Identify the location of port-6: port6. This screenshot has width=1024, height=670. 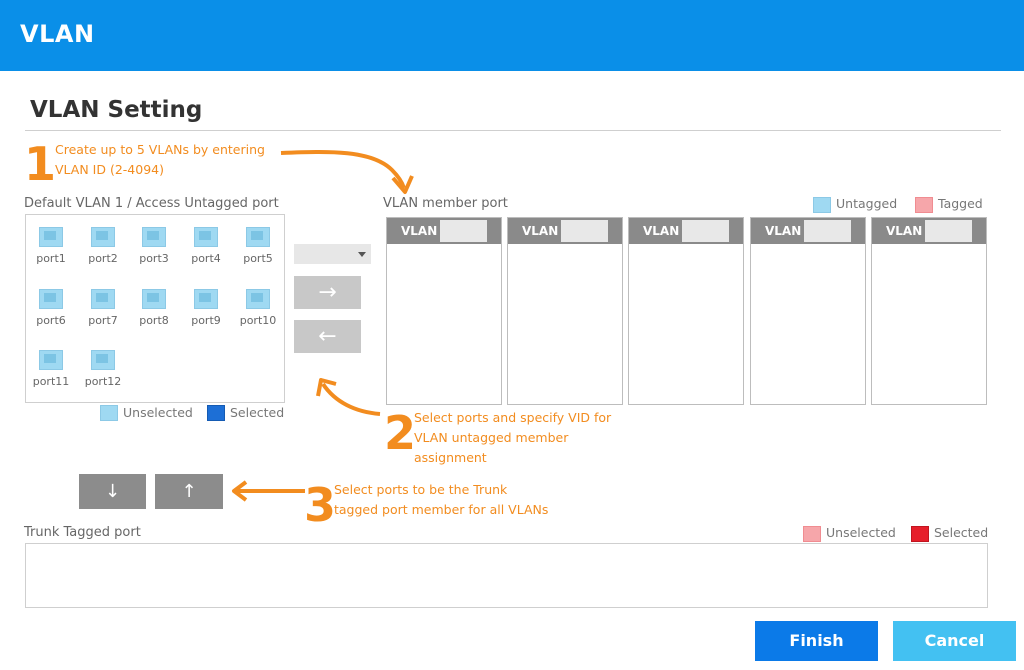
(51, 311).